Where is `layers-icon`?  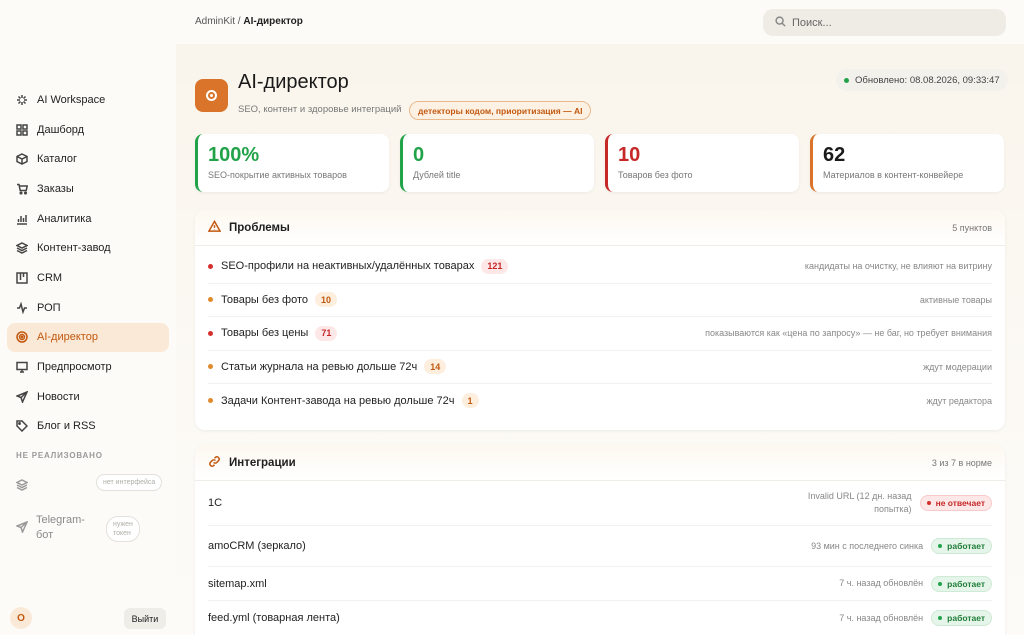 layers-icon is located at coordinates (22, 248).